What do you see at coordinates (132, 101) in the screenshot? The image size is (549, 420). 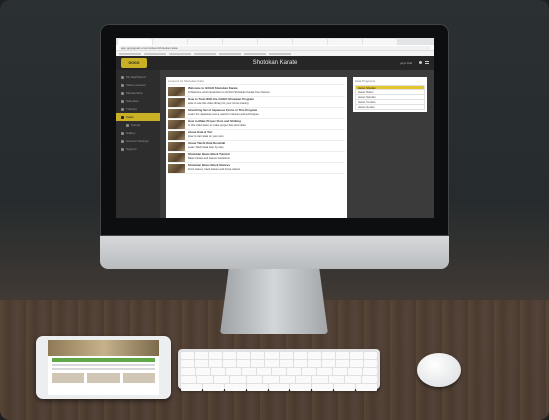 I see `sidebar-item-label: Schedule` at bounding box center [132, 101].